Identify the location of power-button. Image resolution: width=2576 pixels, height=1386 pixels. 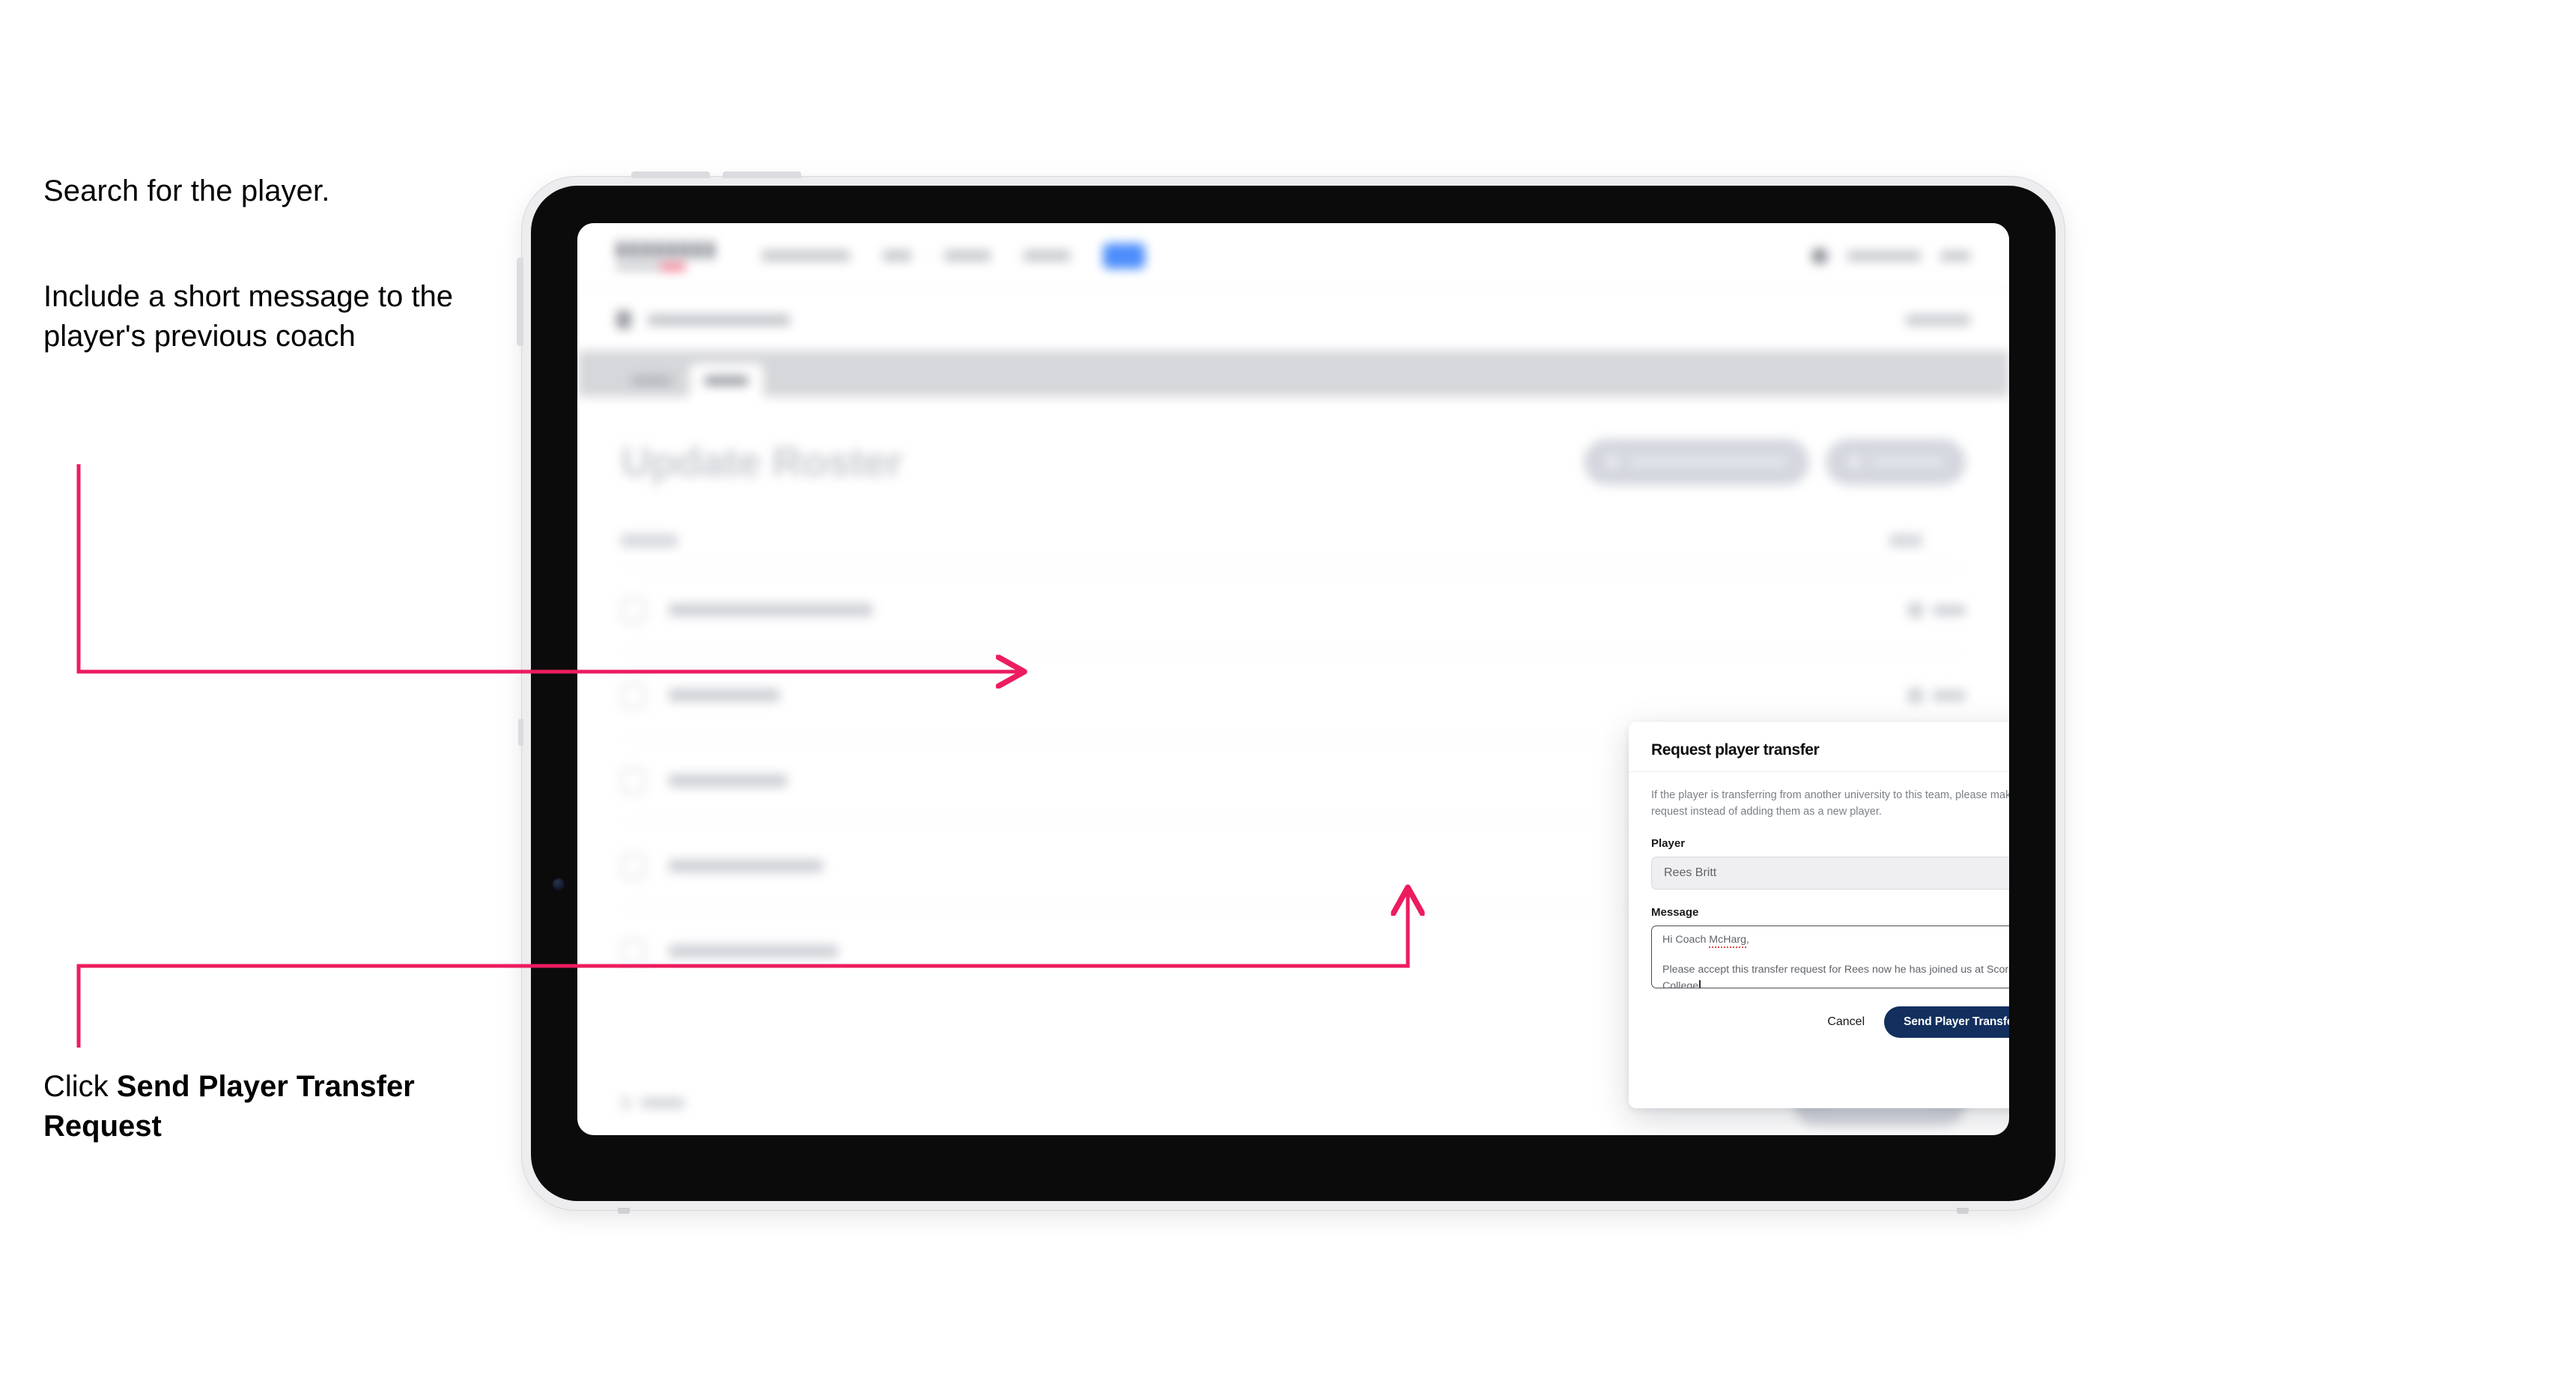
(520, 302).